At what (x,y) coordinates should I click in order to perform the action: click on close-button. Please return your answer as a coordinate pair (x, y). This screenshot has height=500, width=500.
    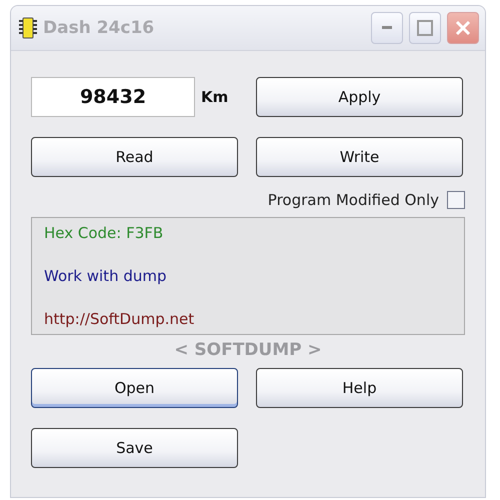
    Looking at the image, I should click on (463, 28).